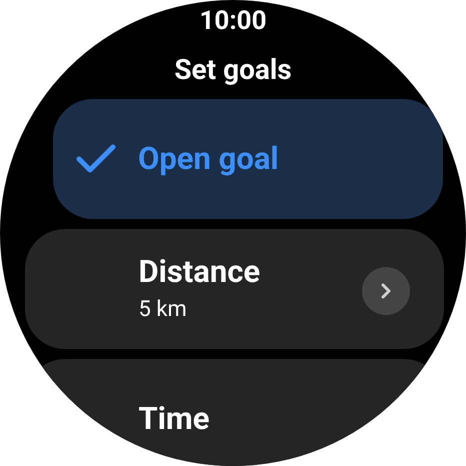 The height and width of the screenshot is (466, 466). What do you see at coordinates (233, 21) in the screenshot?
I see `clock-time: 10:00` at bounding box center [233, 21].